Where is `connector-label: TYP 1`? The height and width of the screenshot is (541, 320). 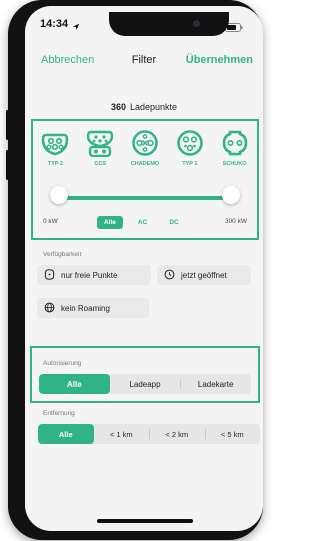
connector-label: TYP 1 is located at coordinates (190, 164).